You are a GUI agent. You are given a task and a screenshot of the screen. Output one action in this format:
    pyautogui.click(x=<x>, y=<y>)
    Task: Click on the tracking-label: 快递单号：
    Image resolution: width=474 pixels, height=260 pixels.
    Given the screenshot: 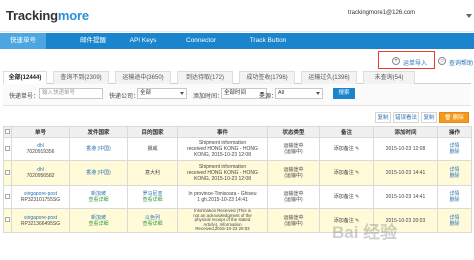 What is the action you would take?
    pyautogui.click(x=24, y=97)
    